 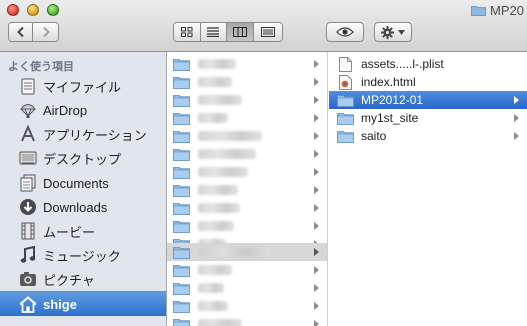 I want to click on column-view-icon, so click(x=239, y=32).